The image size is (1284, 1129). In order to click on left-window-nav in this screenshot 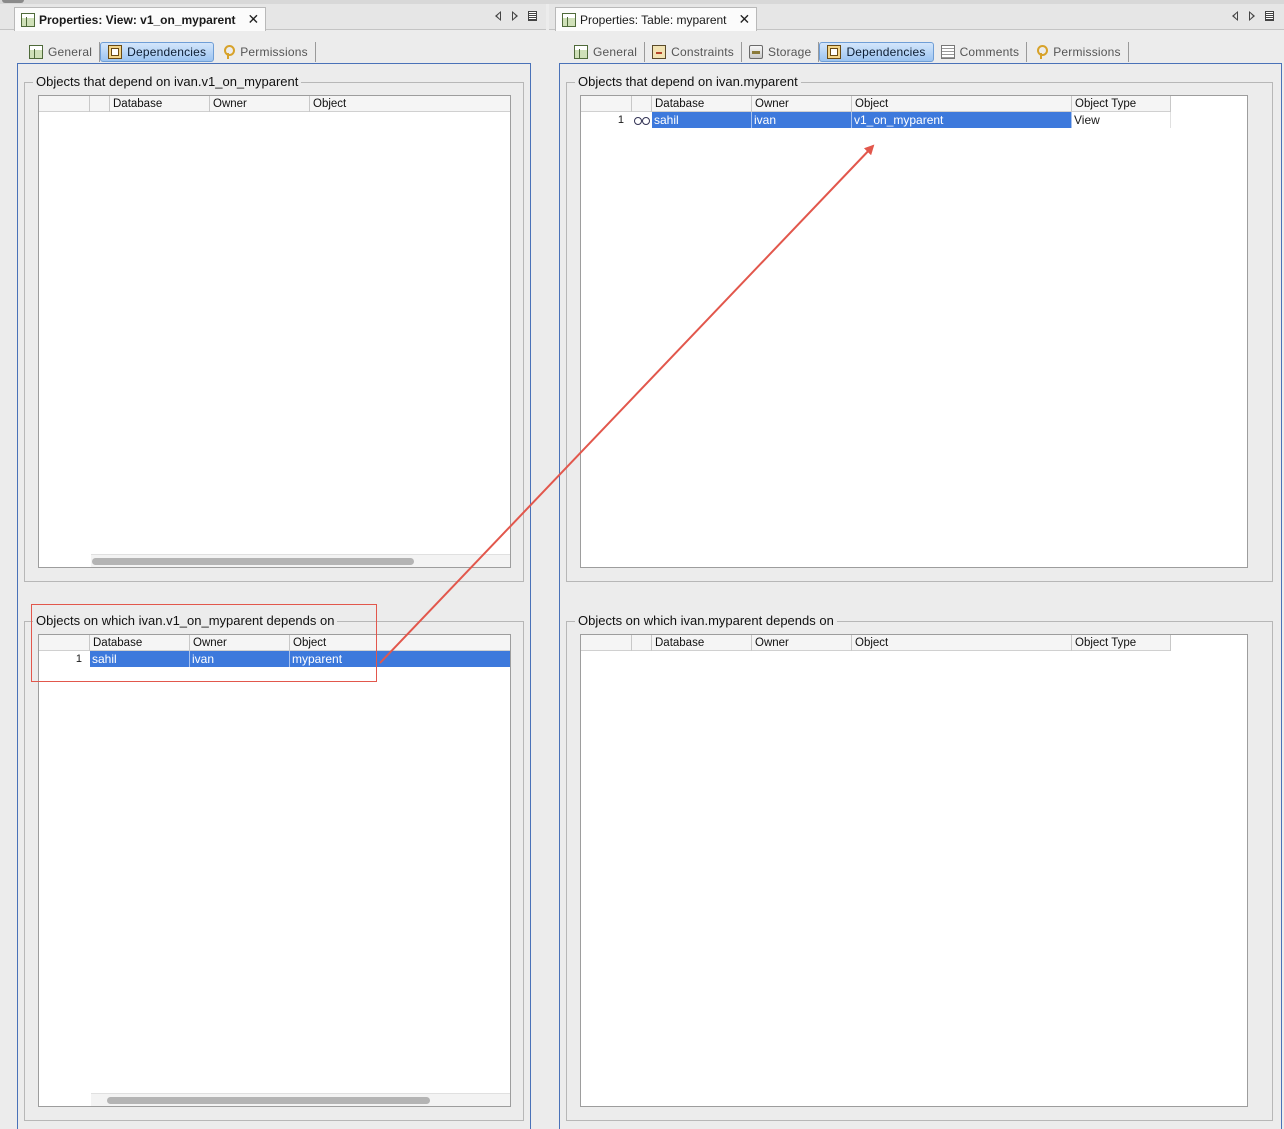, I will do `click(515, 16)`.